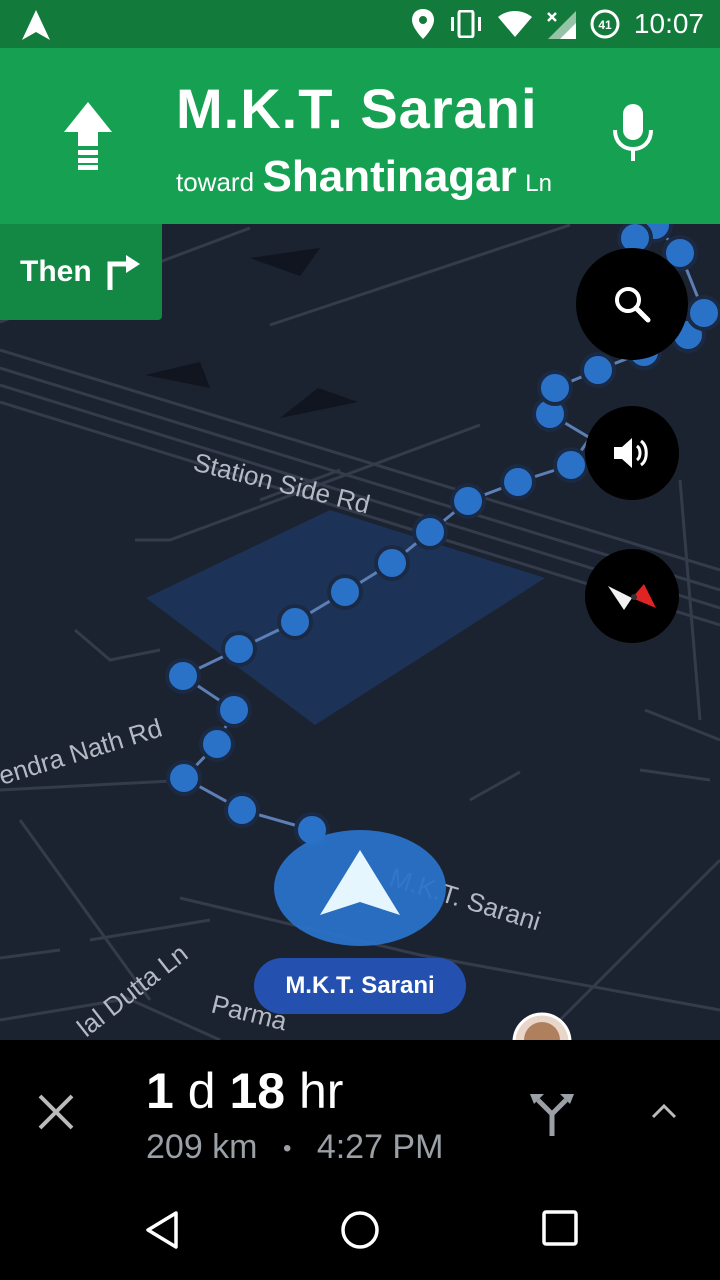 This screenshot has height=1280, width=720. I want to click on duration-hours: 18, so click(257, 1091).